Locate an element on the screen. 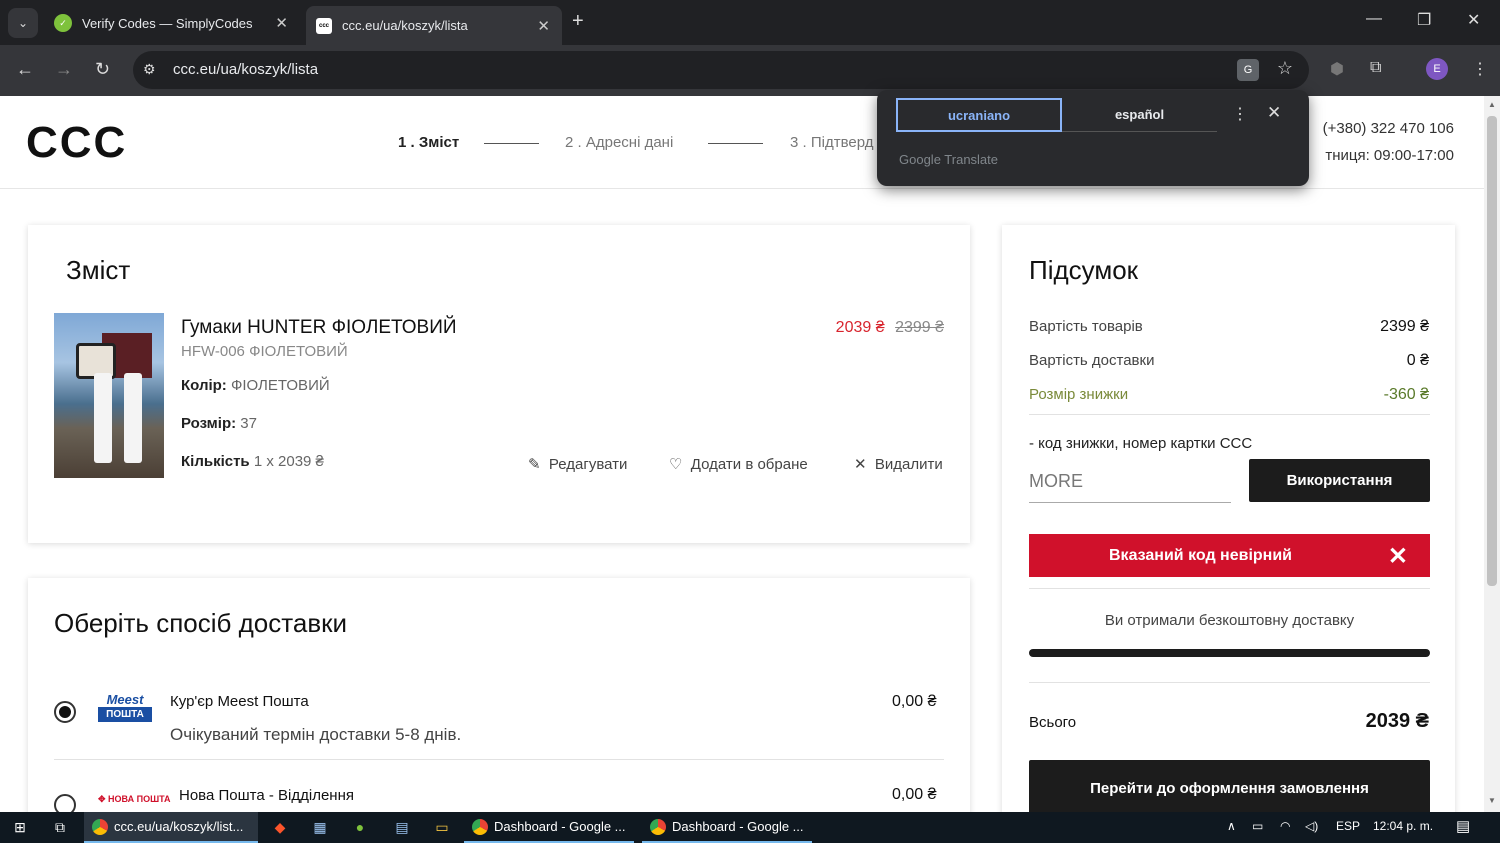 The width and height of the screenshot is (1500, 843). calculator-icon: ▦ is located at coordinates (320, 827).